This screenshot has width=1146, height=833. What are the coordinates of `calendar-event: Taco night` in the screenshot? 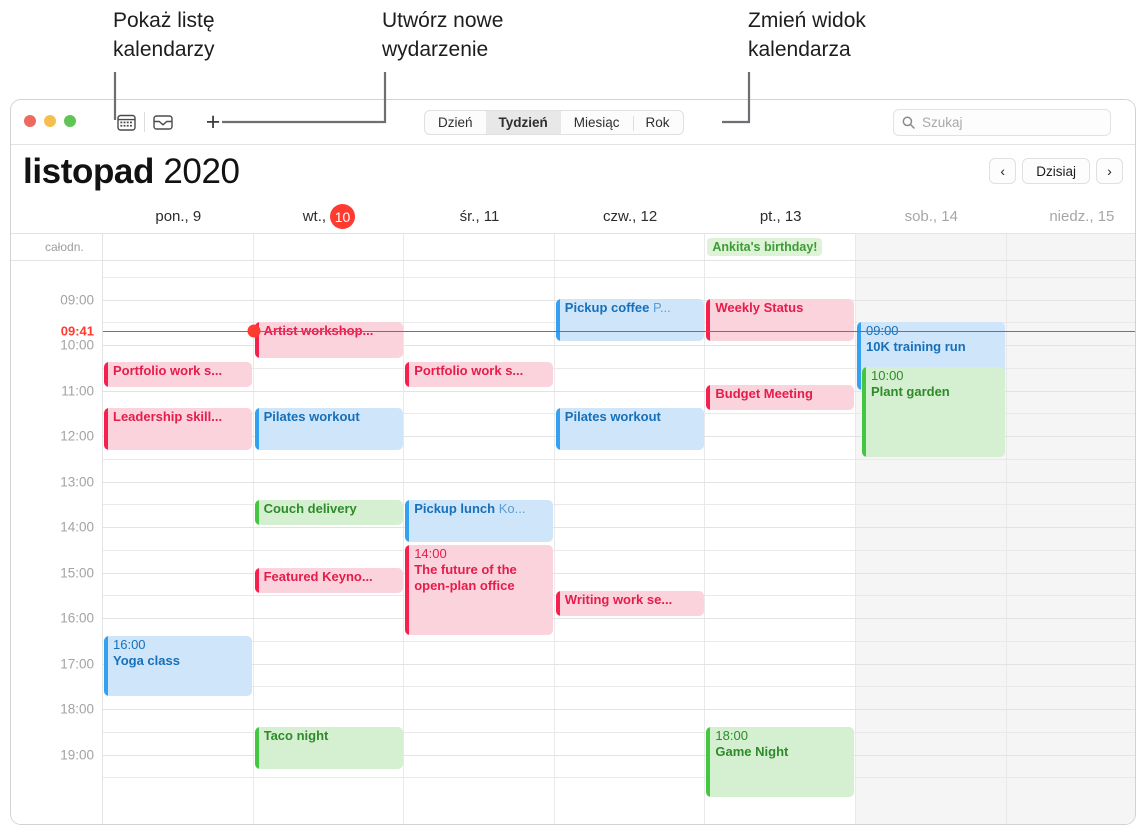 It's located at (328, 748).